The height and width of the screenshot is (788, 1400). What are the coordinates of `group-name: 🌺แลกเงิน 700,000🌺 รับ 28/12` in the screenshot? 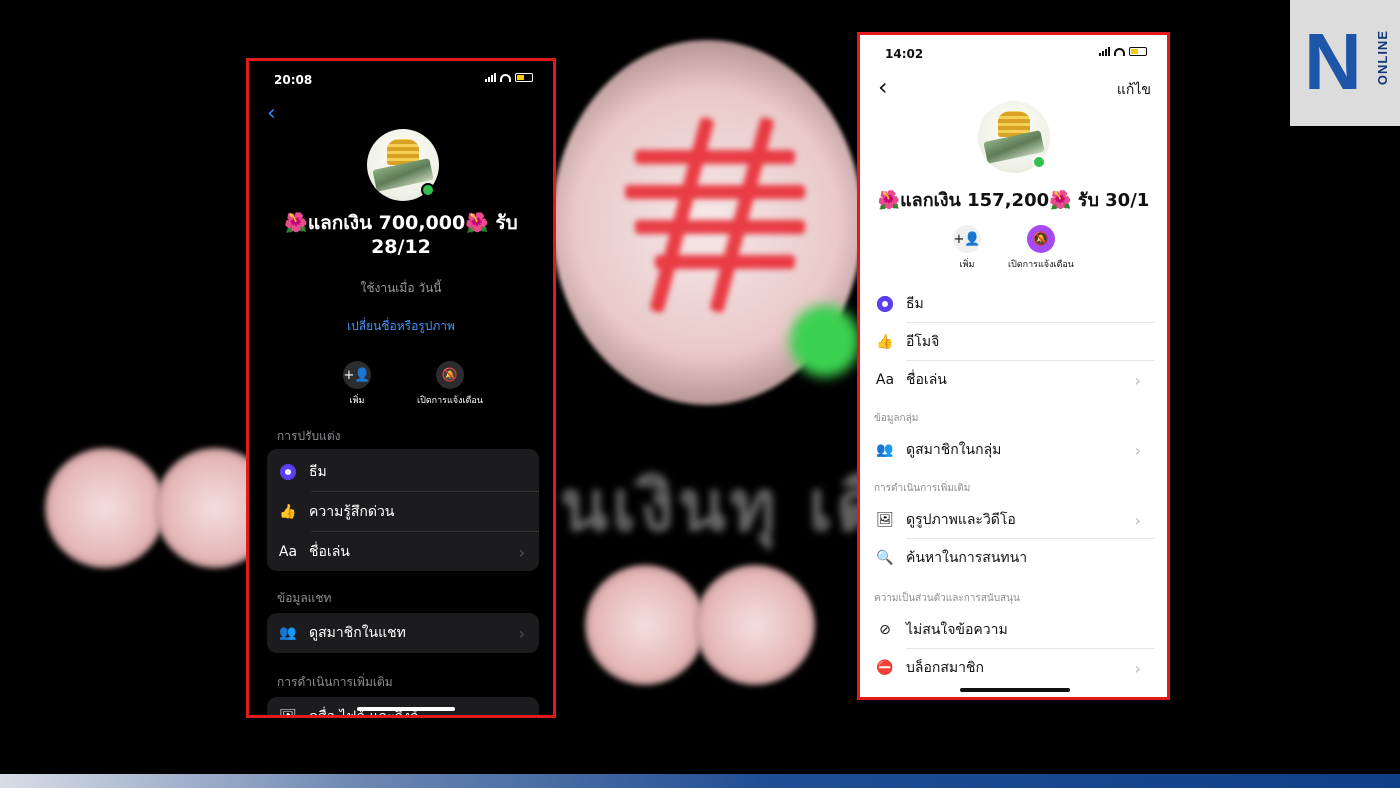 It's located at (401, 235).